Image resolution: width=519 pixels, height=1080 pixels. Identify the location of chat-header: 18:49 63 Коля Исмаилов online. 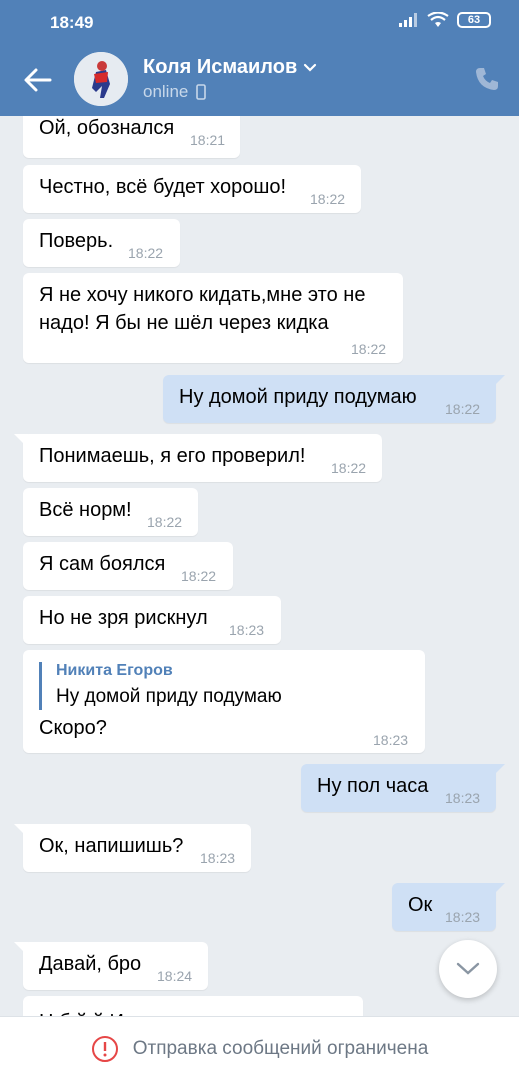
(259, 58).